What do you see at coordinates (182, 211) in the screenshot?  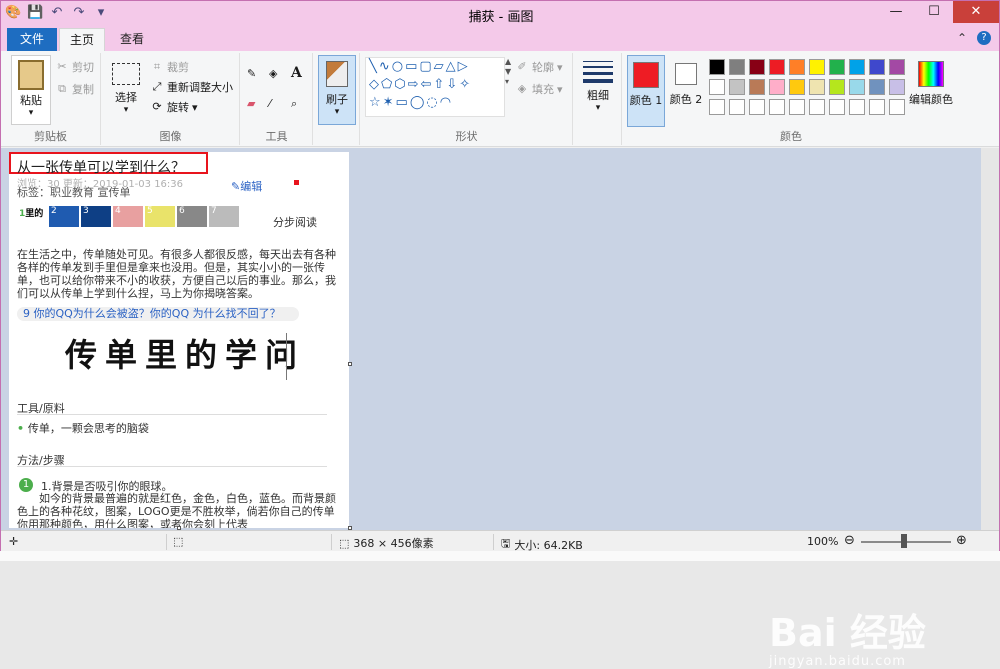 I see `thumb-num: 6` at bounding box center [182, 211].